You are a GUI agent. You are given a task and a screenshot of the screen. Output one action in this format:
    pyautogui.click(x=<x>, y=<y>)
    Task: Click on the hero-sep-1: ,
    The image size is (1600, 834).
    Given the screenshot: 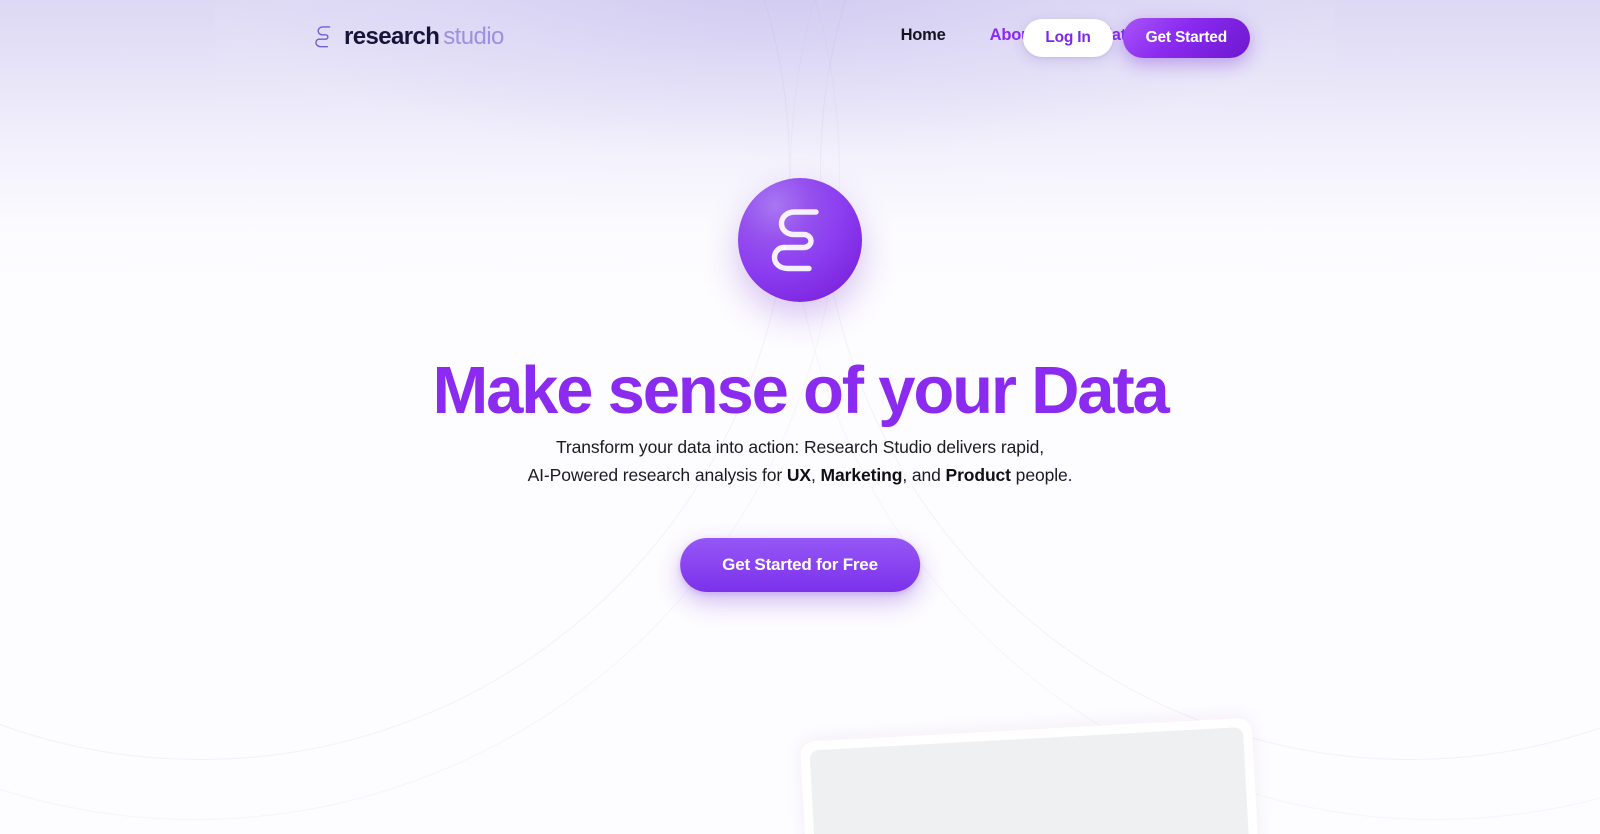 What is the action you would take?
    pyautogui.click(x=816, y=474)
    